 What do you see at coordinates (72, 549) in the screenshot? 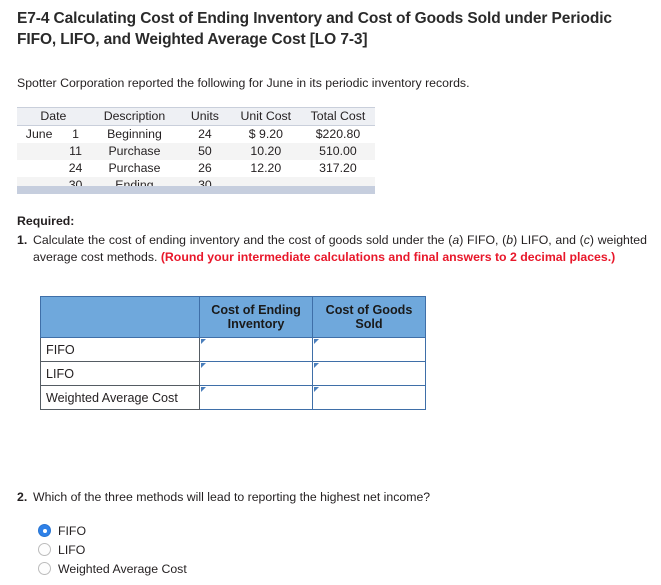
I see `option-label-lifo: LIFO` at bounding box center [72, 549].